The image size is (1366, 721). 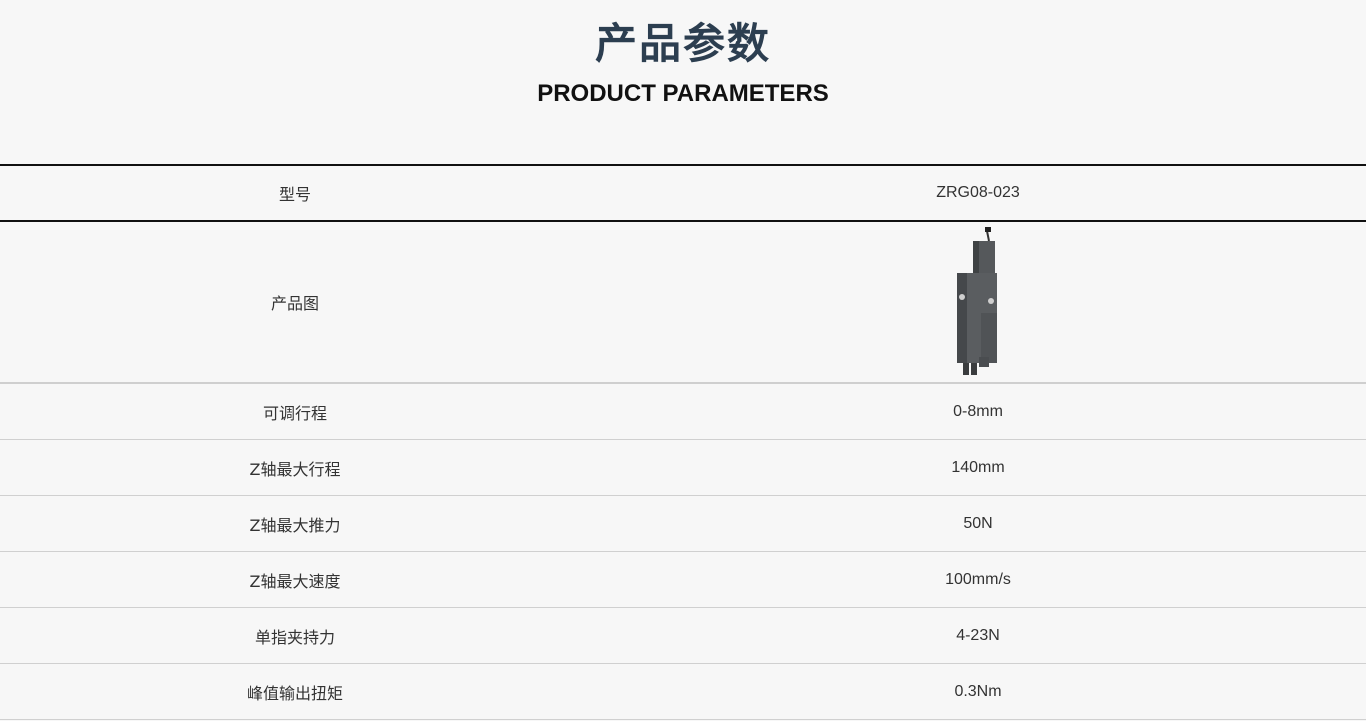 I want to click on row-value: ZRG08-023, so click(x=978, y=192).